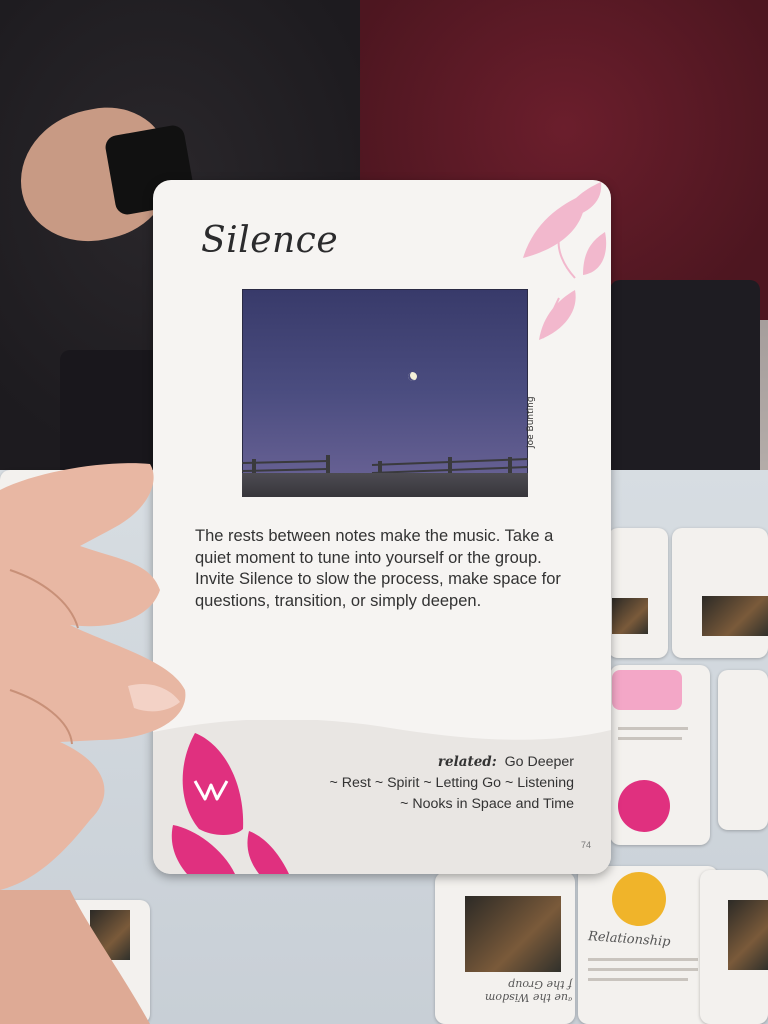 This screenshot has width=768, height=1024. I want to click on table-card: Relationship, so click(648, 945).